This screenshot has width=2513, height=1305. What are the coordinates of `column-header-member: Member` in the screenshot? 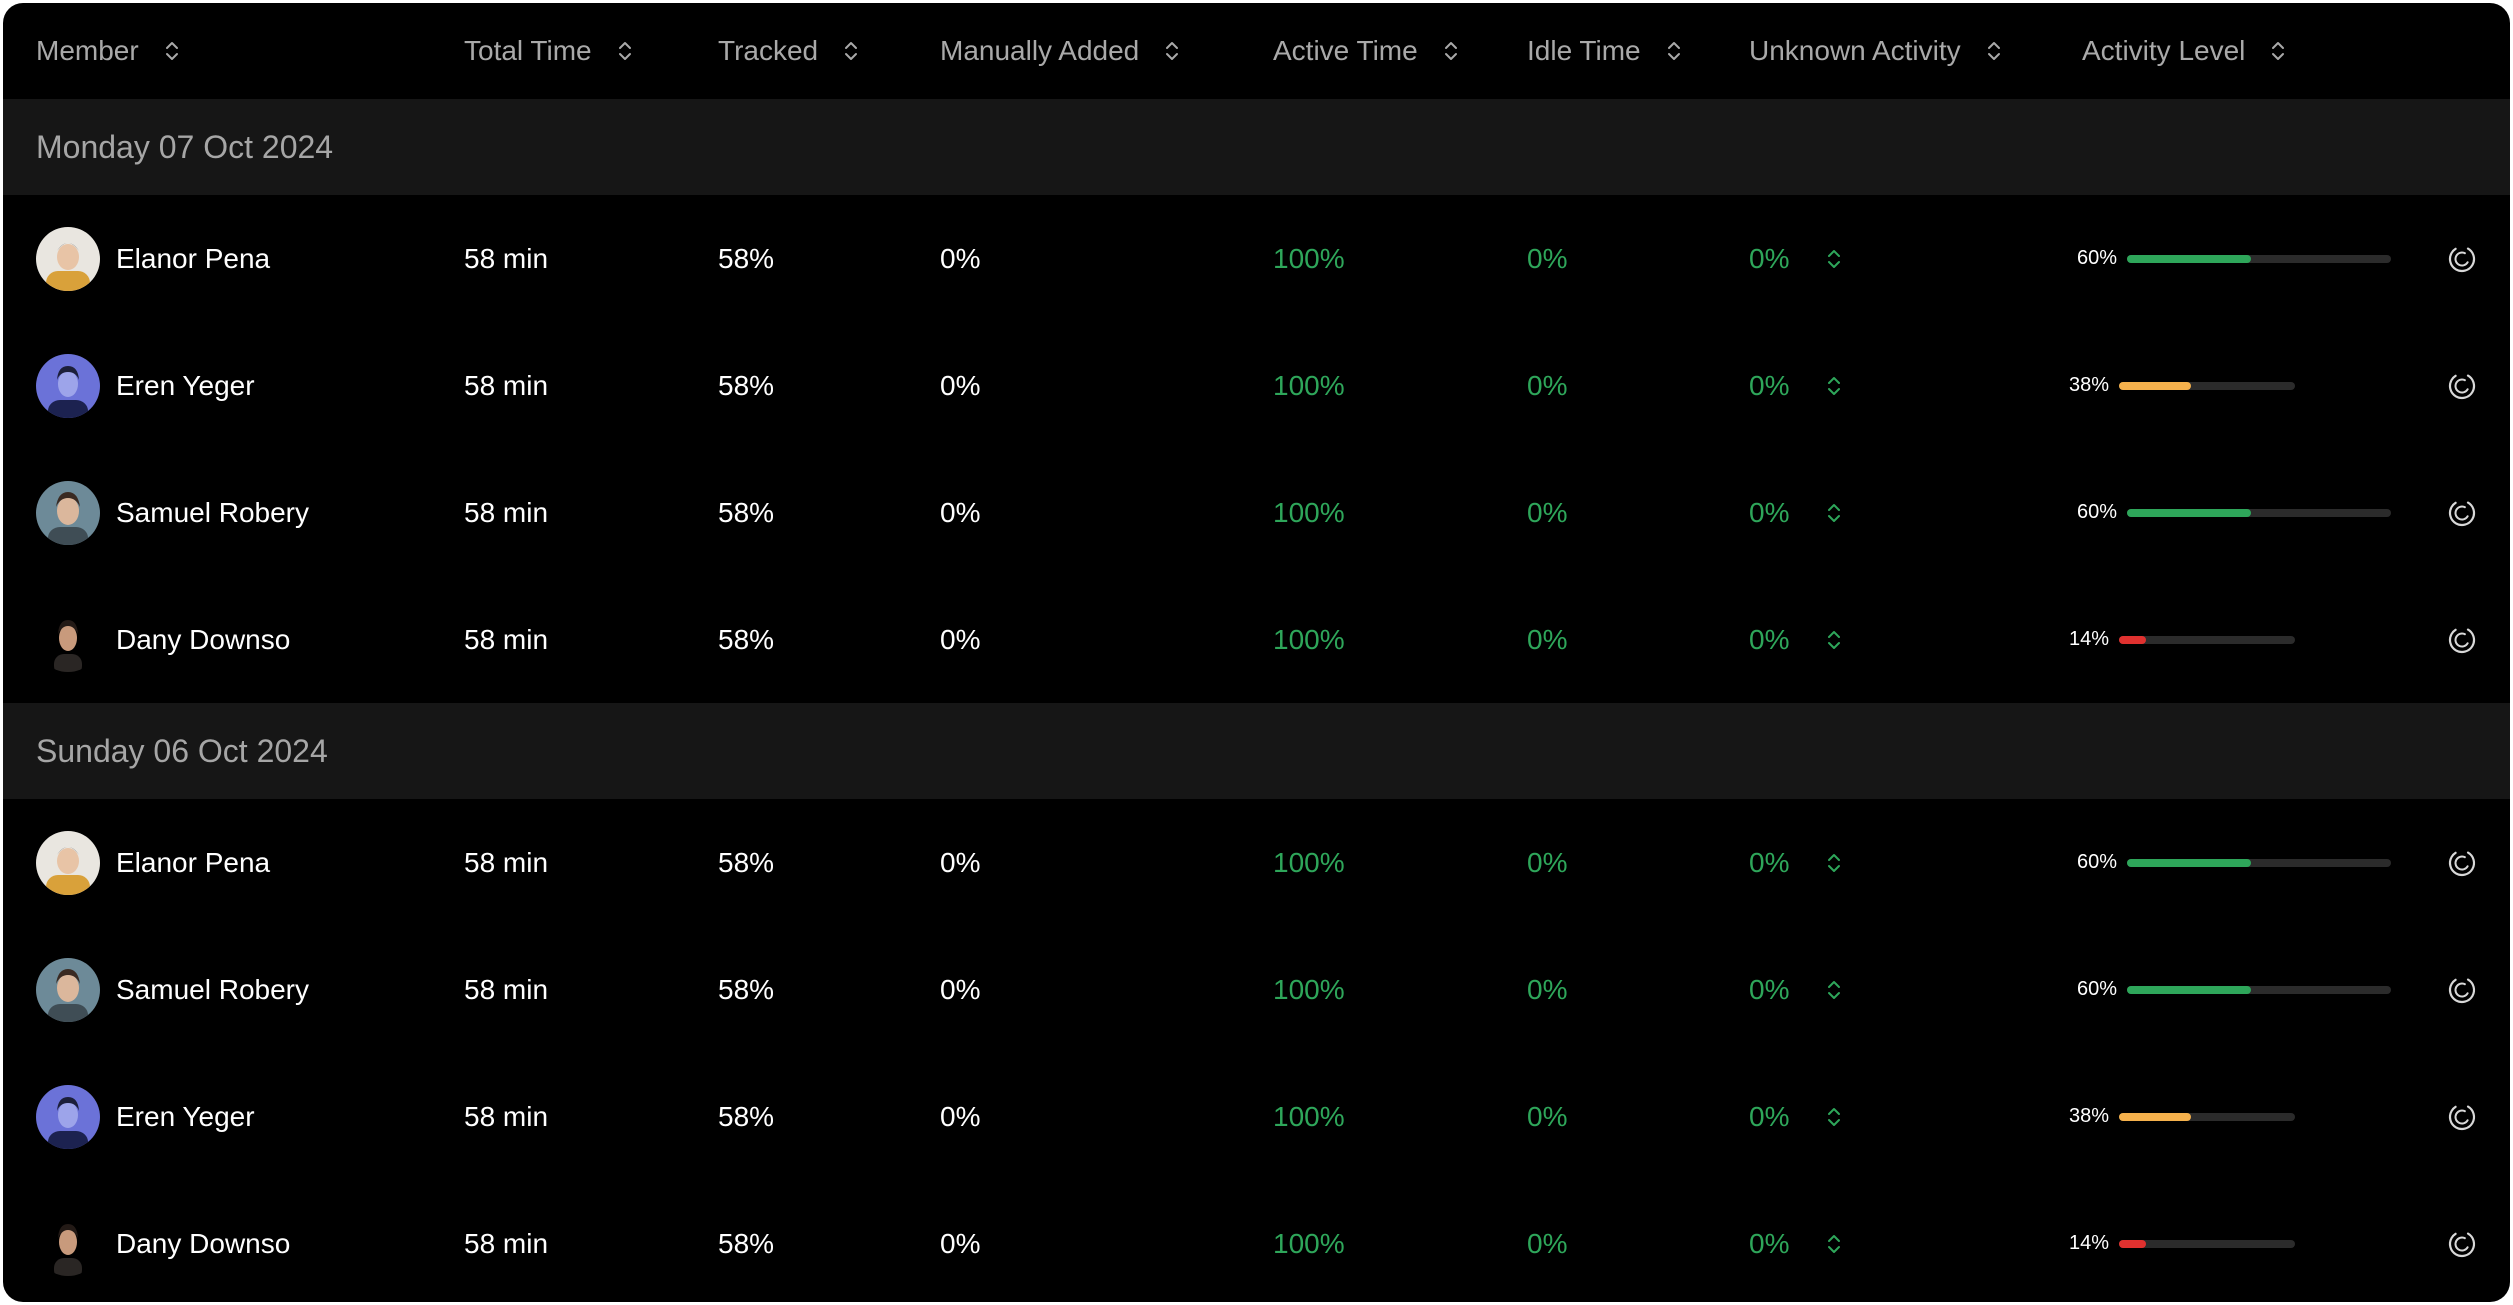 It's located at (107, 51).